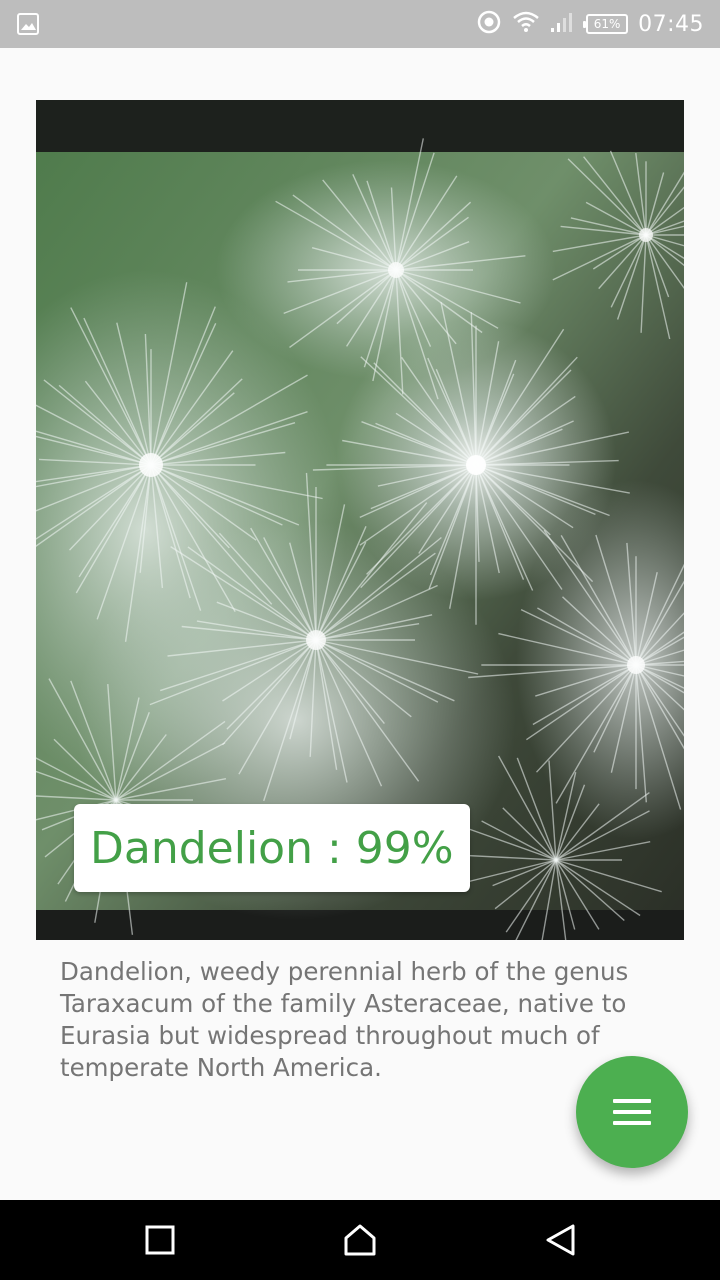  I want to click on recents-button, so click(160, 1240).